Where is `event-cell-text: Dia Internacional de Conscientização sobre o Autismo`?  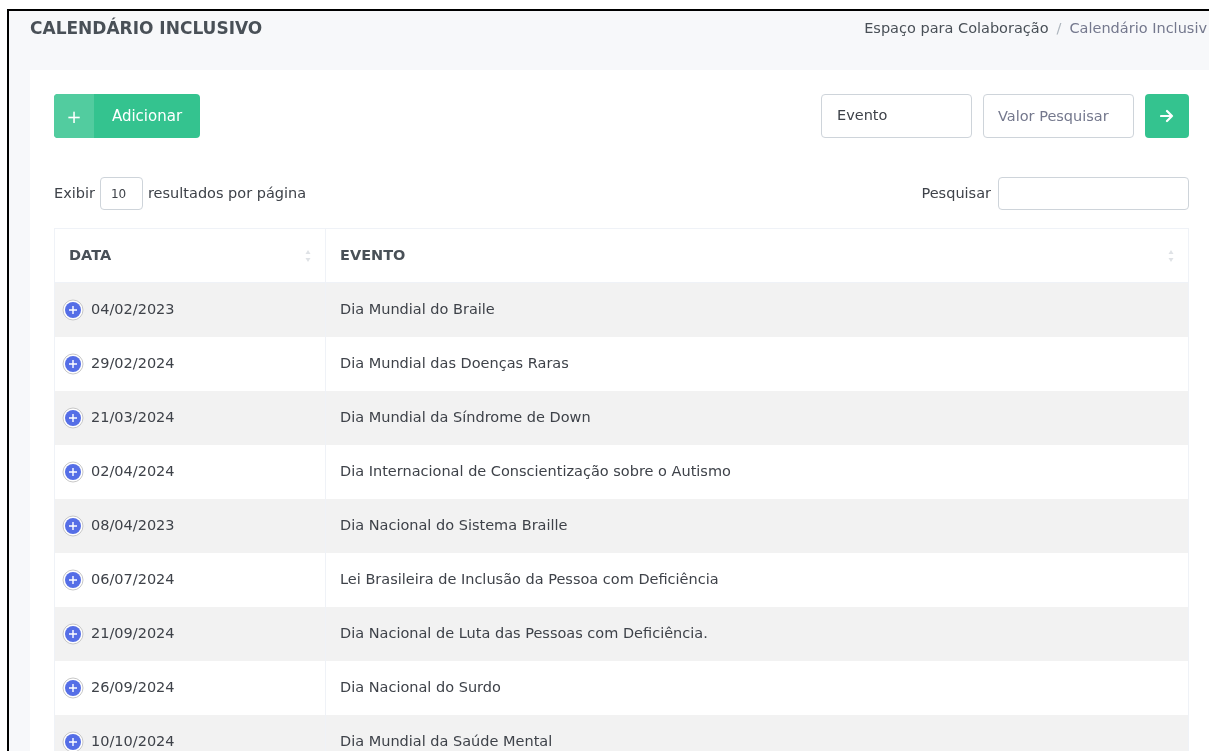
event-cell-text: Dia Internacional de Conscientização sobre o Autismo is located at coordinates (535, 472).